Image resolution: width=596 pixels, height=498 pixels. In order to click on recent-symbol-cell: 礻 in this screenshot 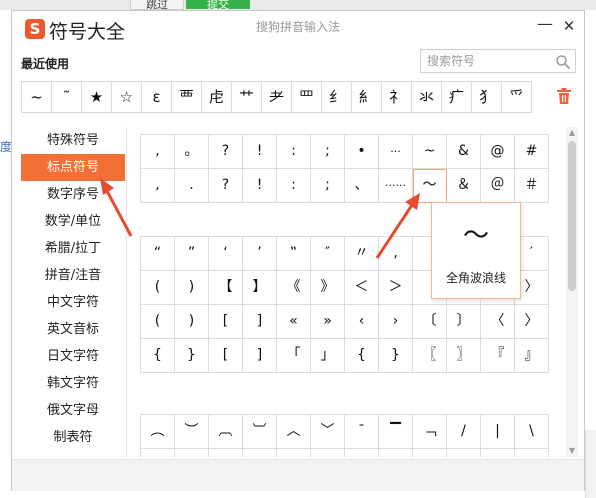, I will do `click(397, 97)`.